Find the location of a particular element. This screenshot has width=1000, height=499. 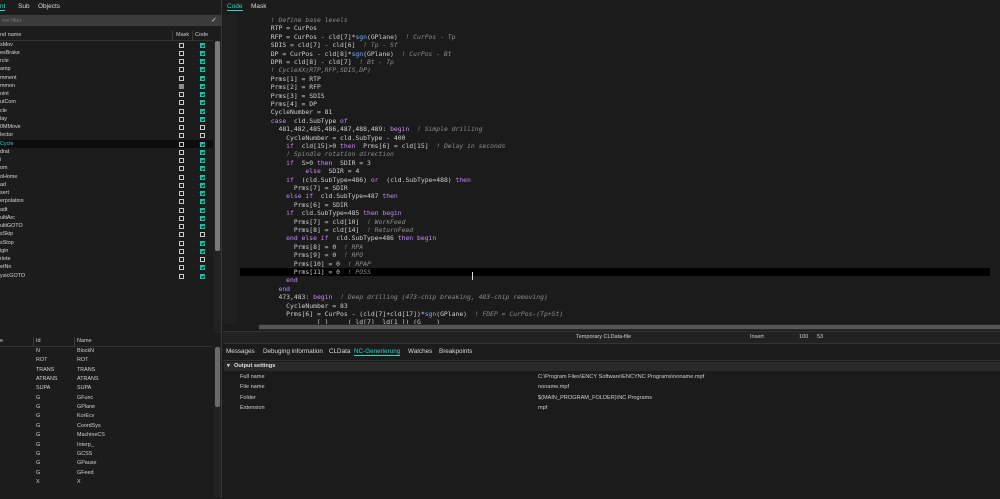

table-row: G MachineCS is located at coordinates (106, 435).